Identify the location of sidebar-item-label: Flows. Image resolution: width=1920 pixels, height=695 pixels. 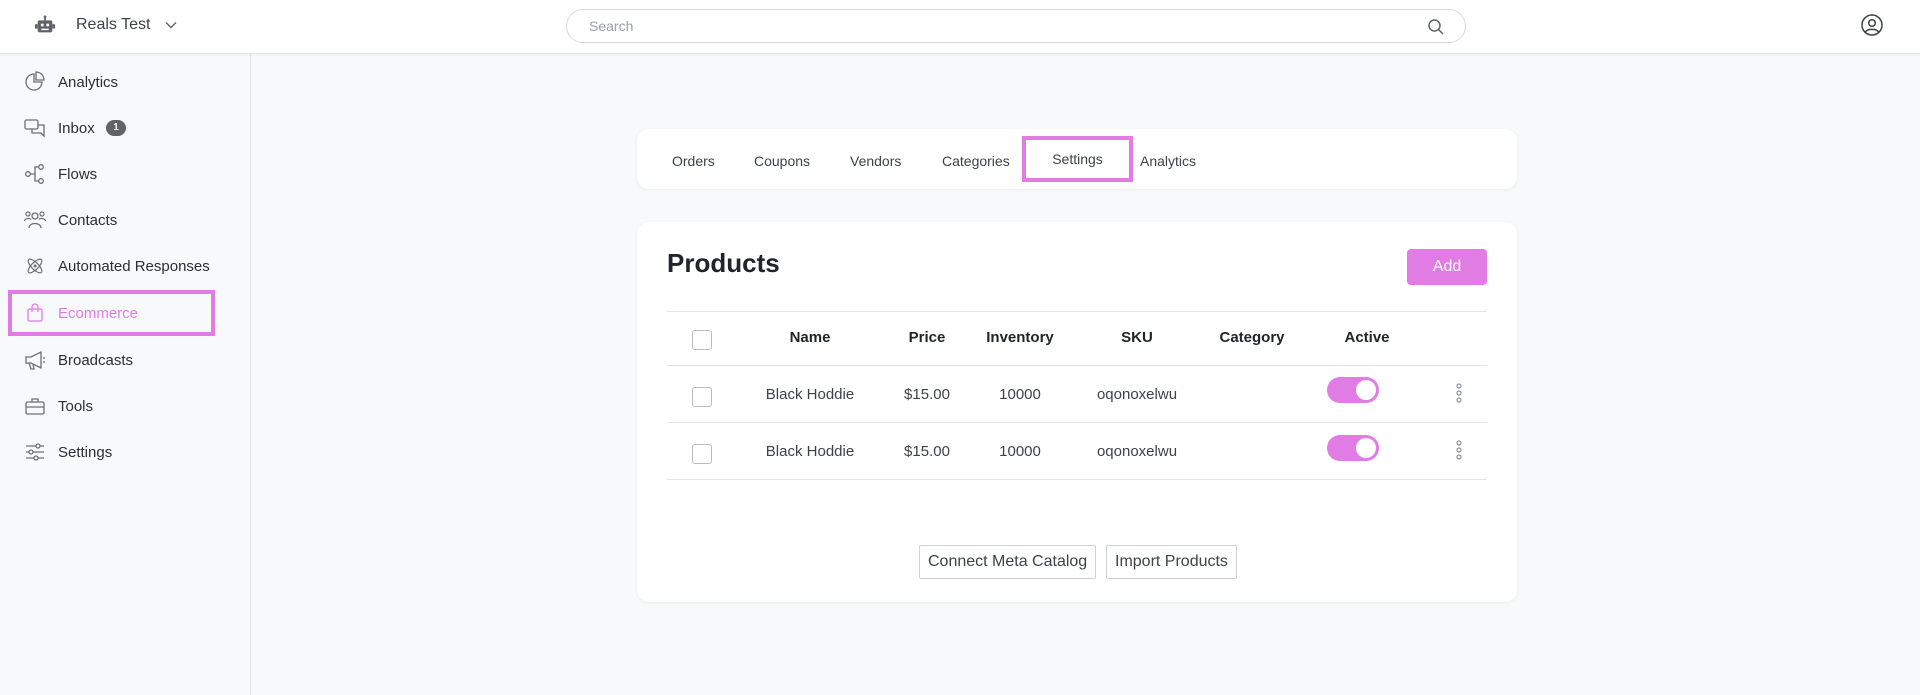
(78, 174).